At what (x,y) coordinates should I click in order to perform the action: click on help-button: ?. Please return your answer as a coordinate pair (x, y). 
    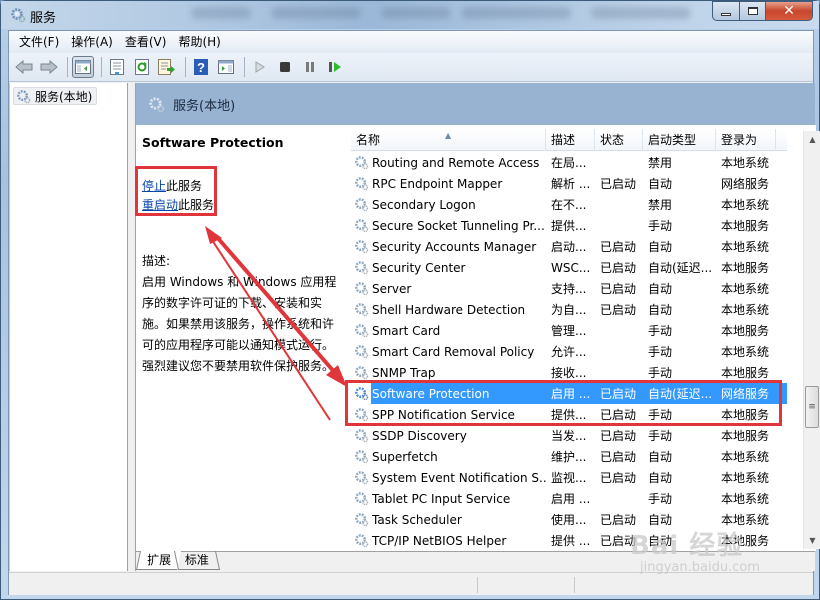
    Looking at the image, I should click on (201, 67).